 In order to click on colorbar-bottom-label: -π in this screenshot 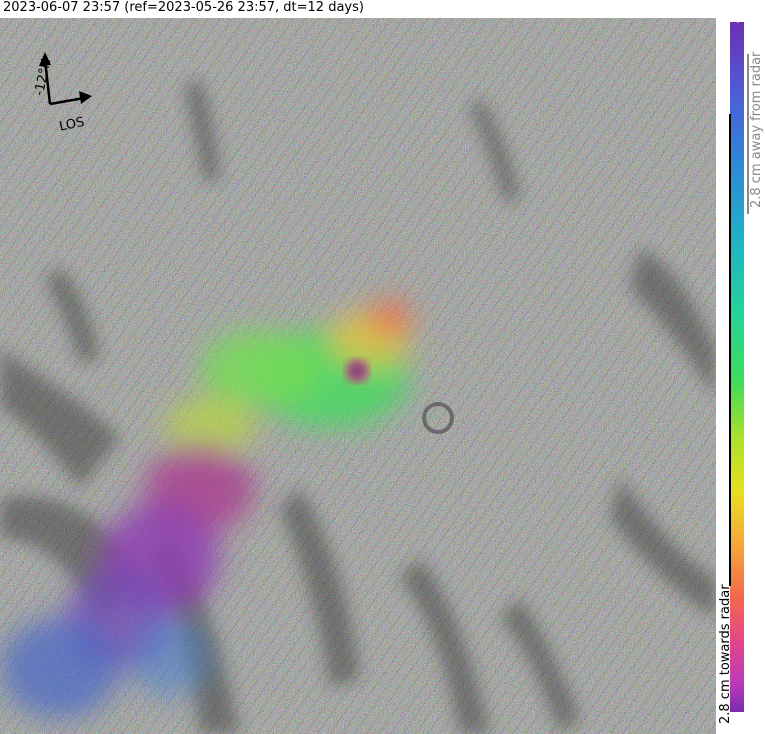, I will do `click(738, 726)`.